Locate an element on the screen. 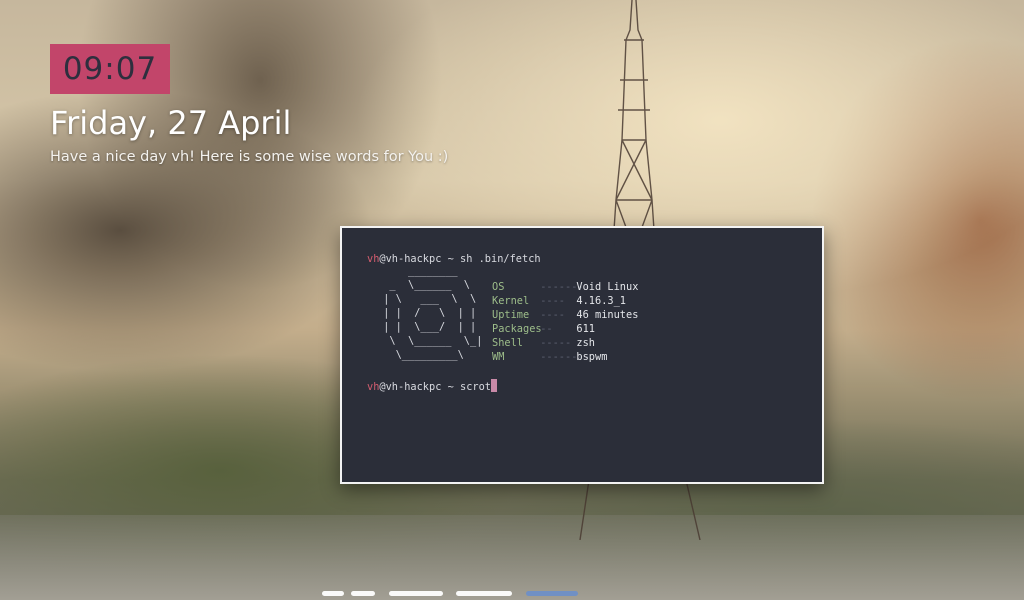 This screenshot has width=1024, height=600. info-row-uptime: Uptime ---- 46 minutes is located at coordinates (565, 315).